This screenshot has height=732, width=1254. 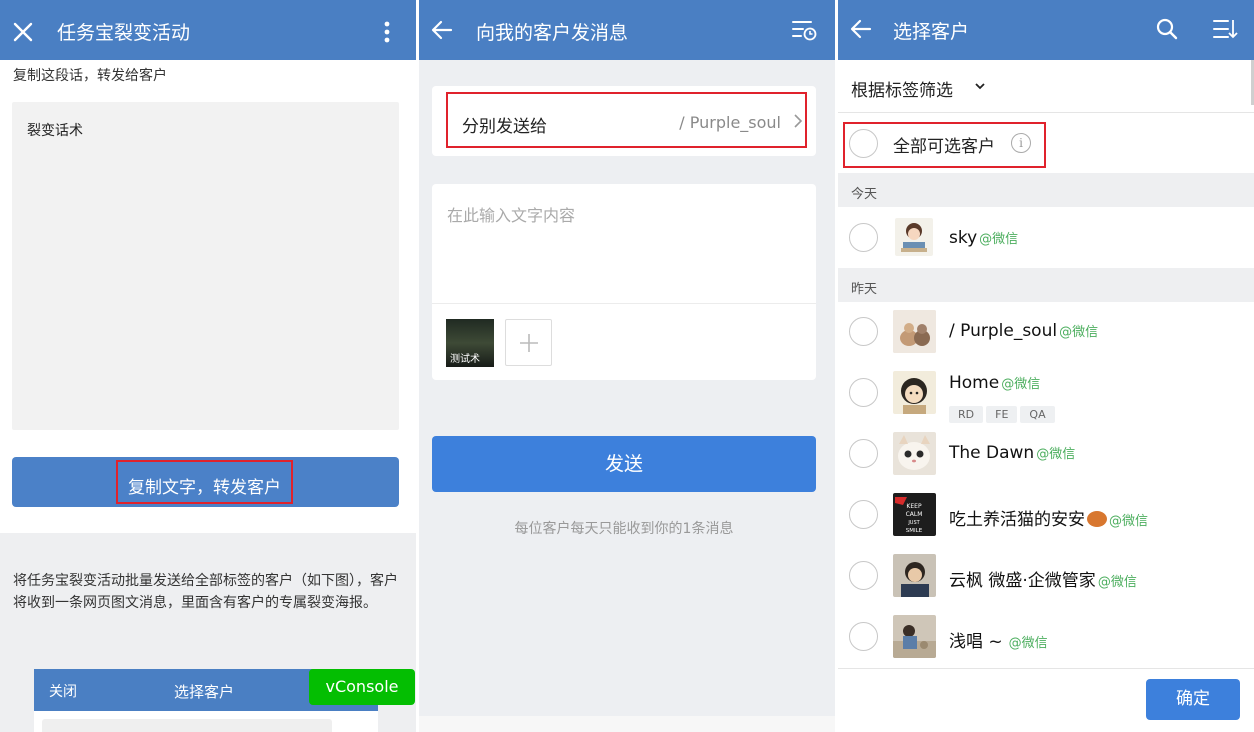 I want to click on select-all-row: 全部可选客户 i, so click(x=1046, y=143).